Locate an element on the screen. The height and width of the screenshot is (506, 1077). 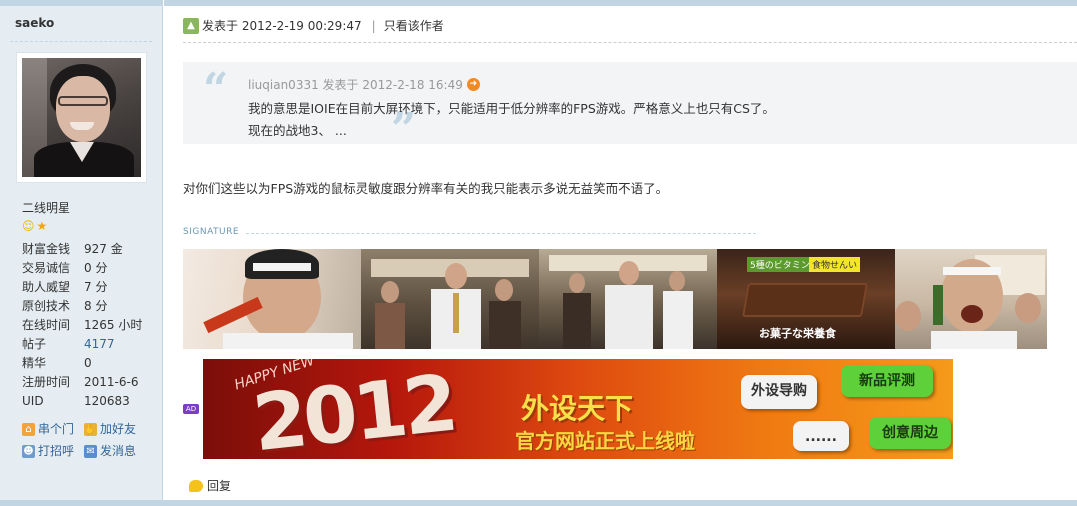
signature-frame: 5種のビタミン 食物せんい お菓子な栄養食 is located at coordinates (806, 299).